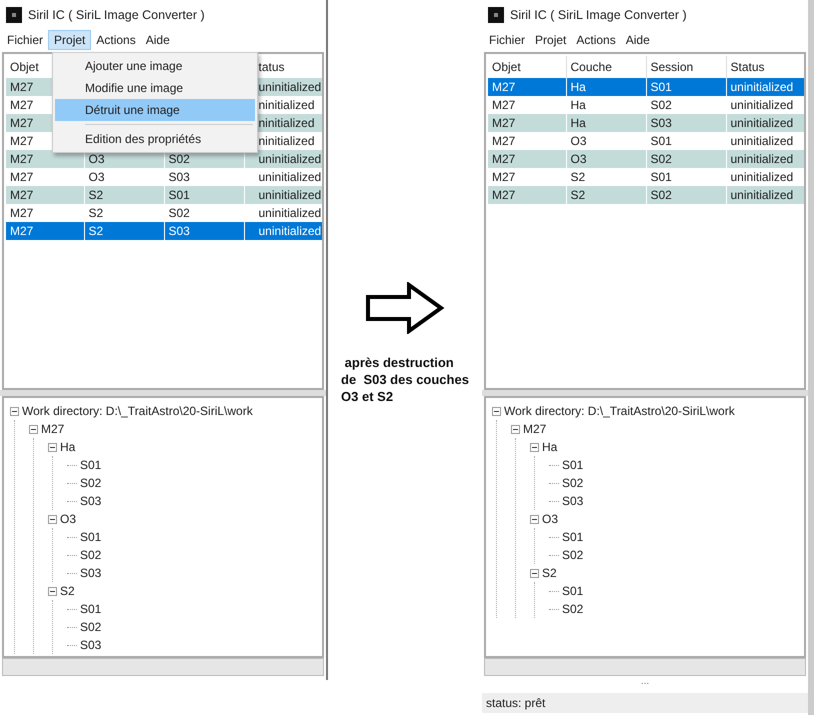 Image resolution: width=814 pixels, height=715 pixels. What do you see at coordinates (405, 379) in the screenshot?
I see `caption: après destruction de S03 des couches O3 et S2` at bounding box center [405, 379].